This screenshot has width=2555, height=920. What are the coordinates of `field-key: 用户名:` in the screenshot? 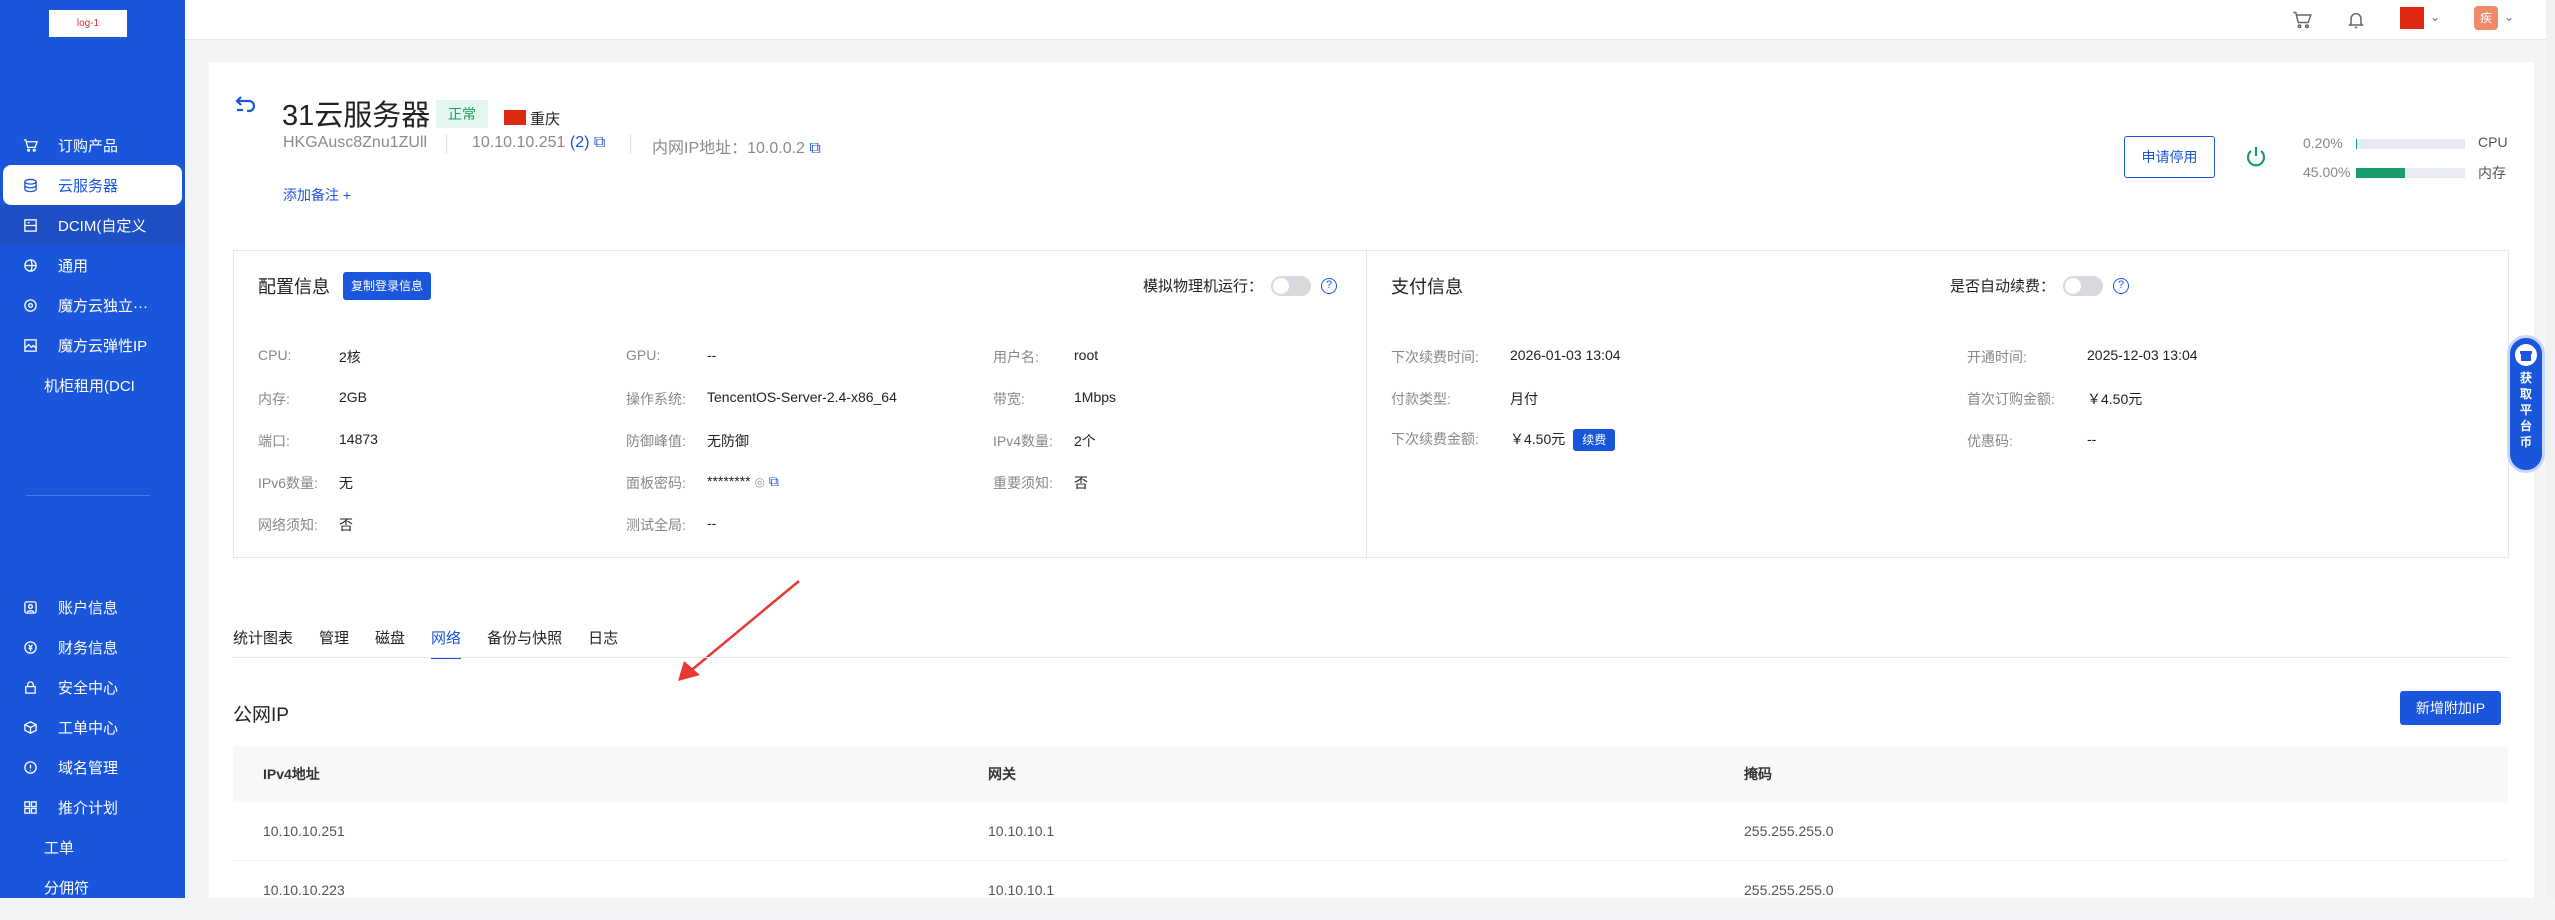 It's located at (1016, 357).